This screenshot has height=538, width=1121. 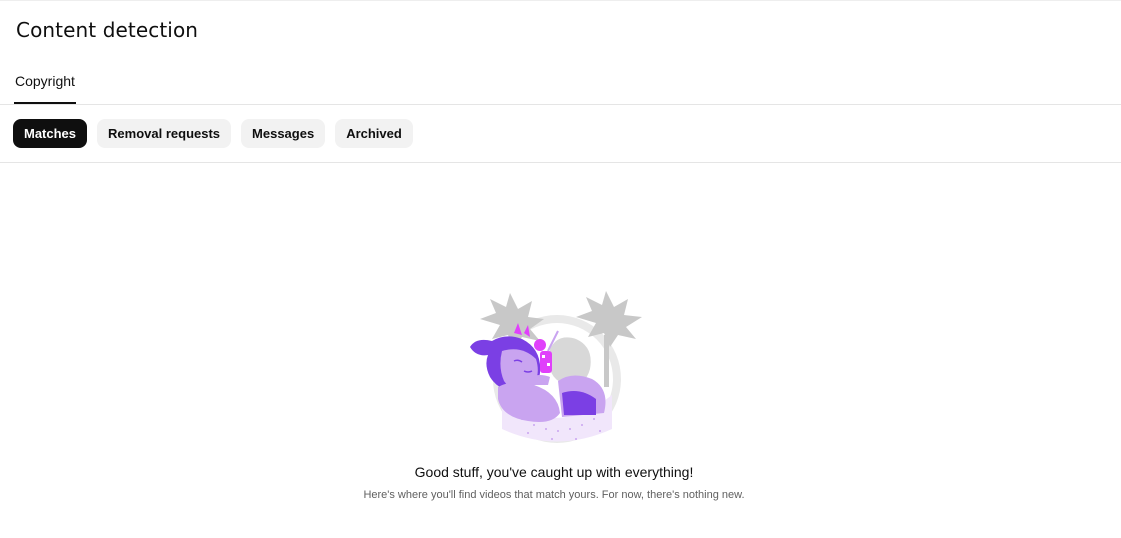 I want to click on chip-archived: Archived, so click(x=374, y=133).